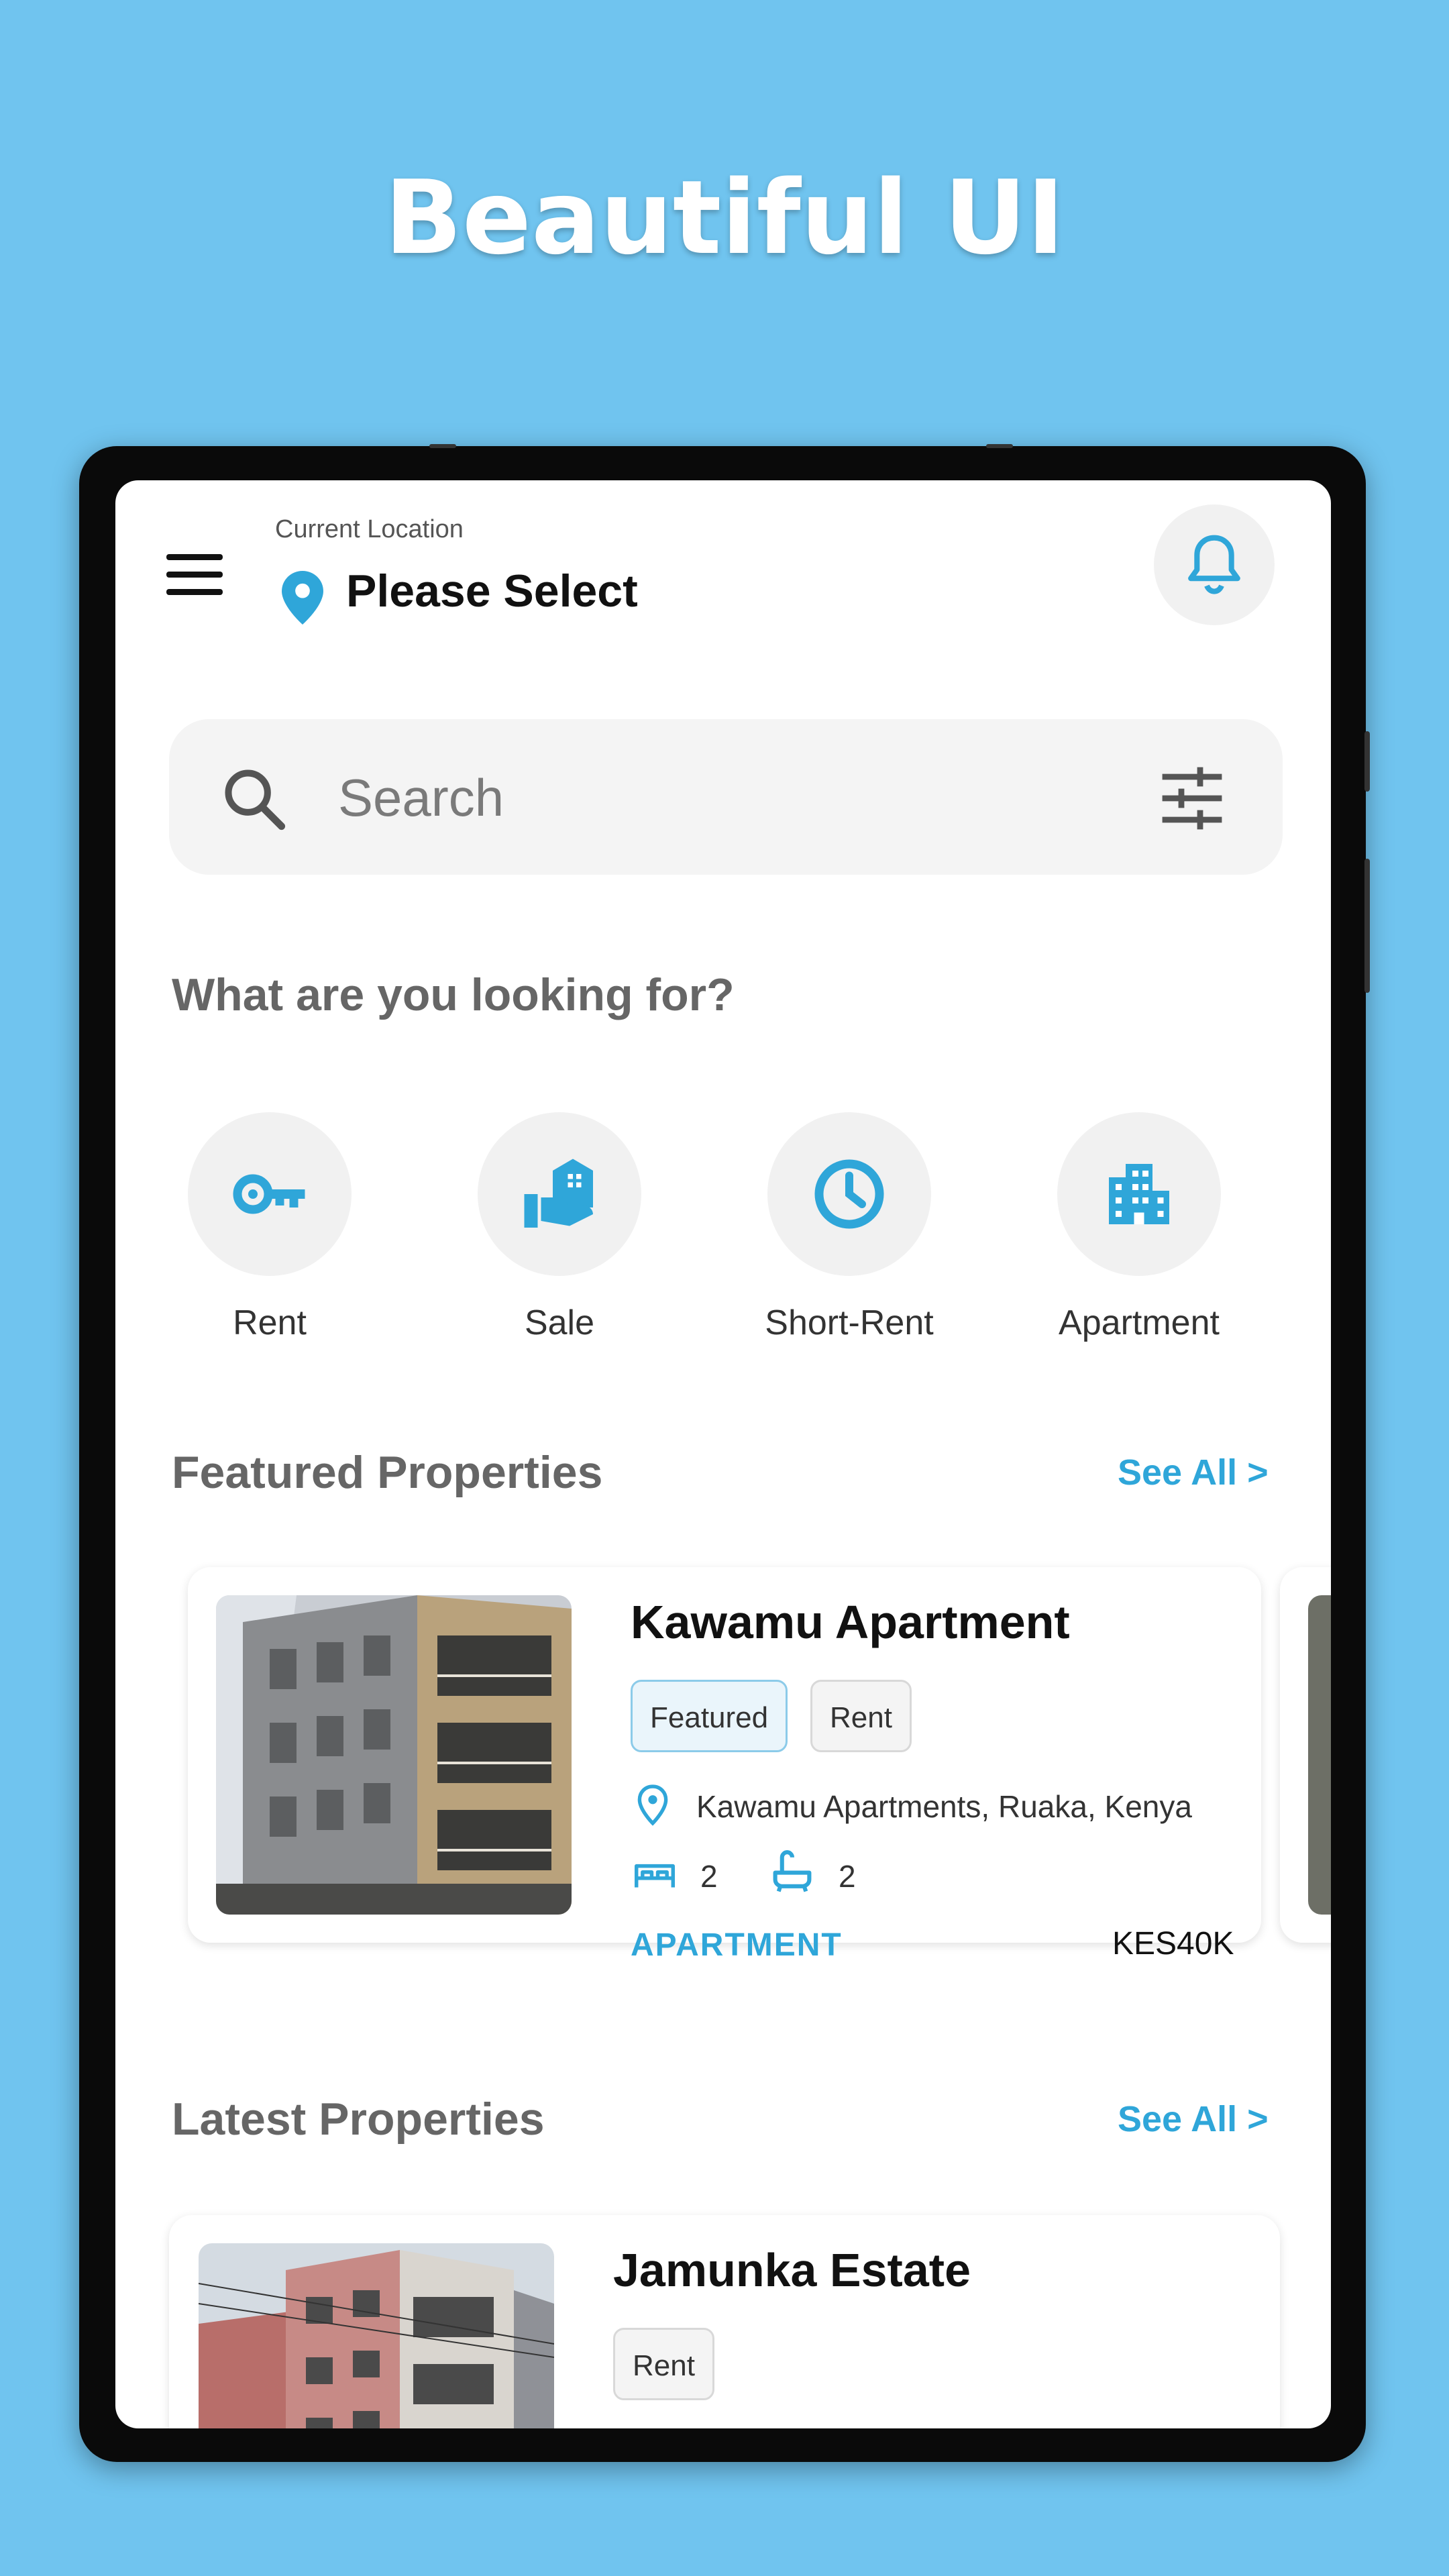 The height and width of the screenshot is (2576, 1449). Describe the element at coordinates (492, 591) in the screenshot. I see `location-selector: Please Select` at that location.